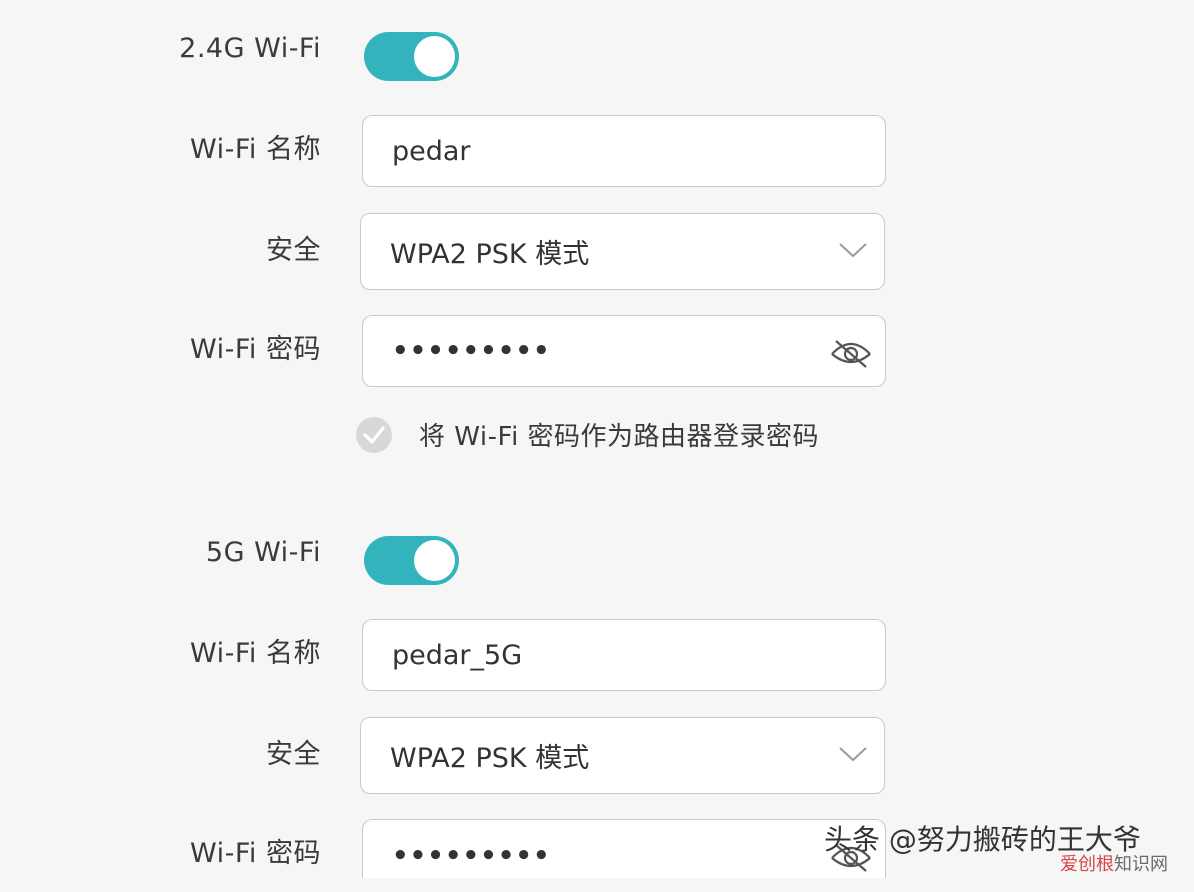 This screenshot has height=892, width=1194. I want to click on wifi-24g-password-label: Wi-Fi 密码, so click(255, 349).